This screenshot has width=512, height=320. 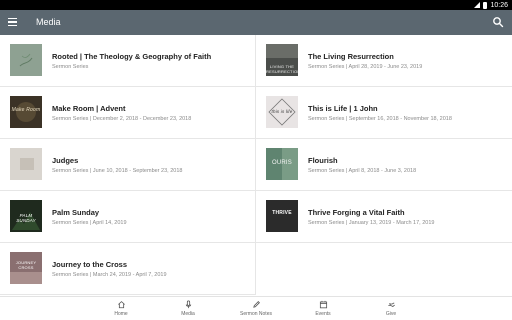 What do you see at coordinates (323, 304) in the screenshot?
I see `calendar-icon` at bounding box center [323, 304].